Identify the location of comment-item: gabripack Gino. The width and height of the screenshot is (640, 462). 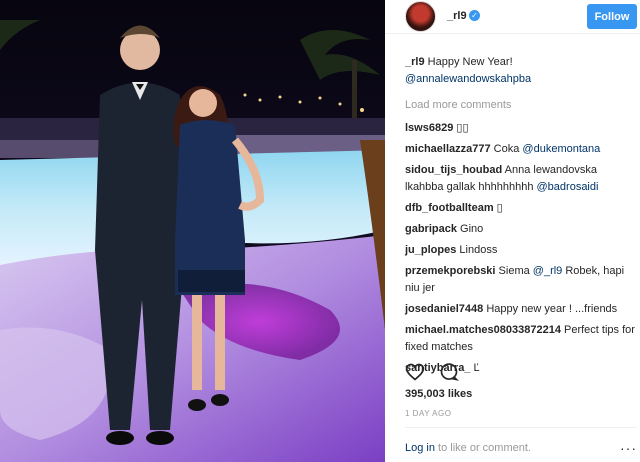
(521, 229).